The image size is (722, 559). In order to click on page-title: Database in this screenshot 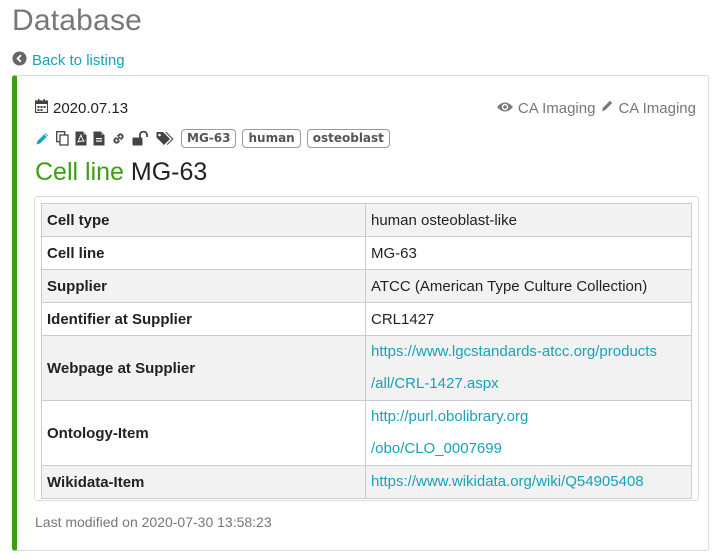, I will do `click(77, 20)`.